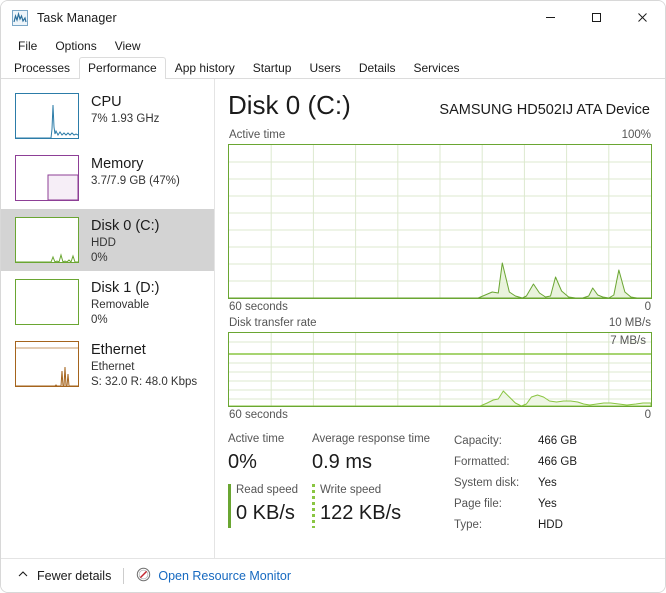 The image size is (666, 593). I want to click on sidebar-ethernet-name: Ethernet, so click(118, 350).